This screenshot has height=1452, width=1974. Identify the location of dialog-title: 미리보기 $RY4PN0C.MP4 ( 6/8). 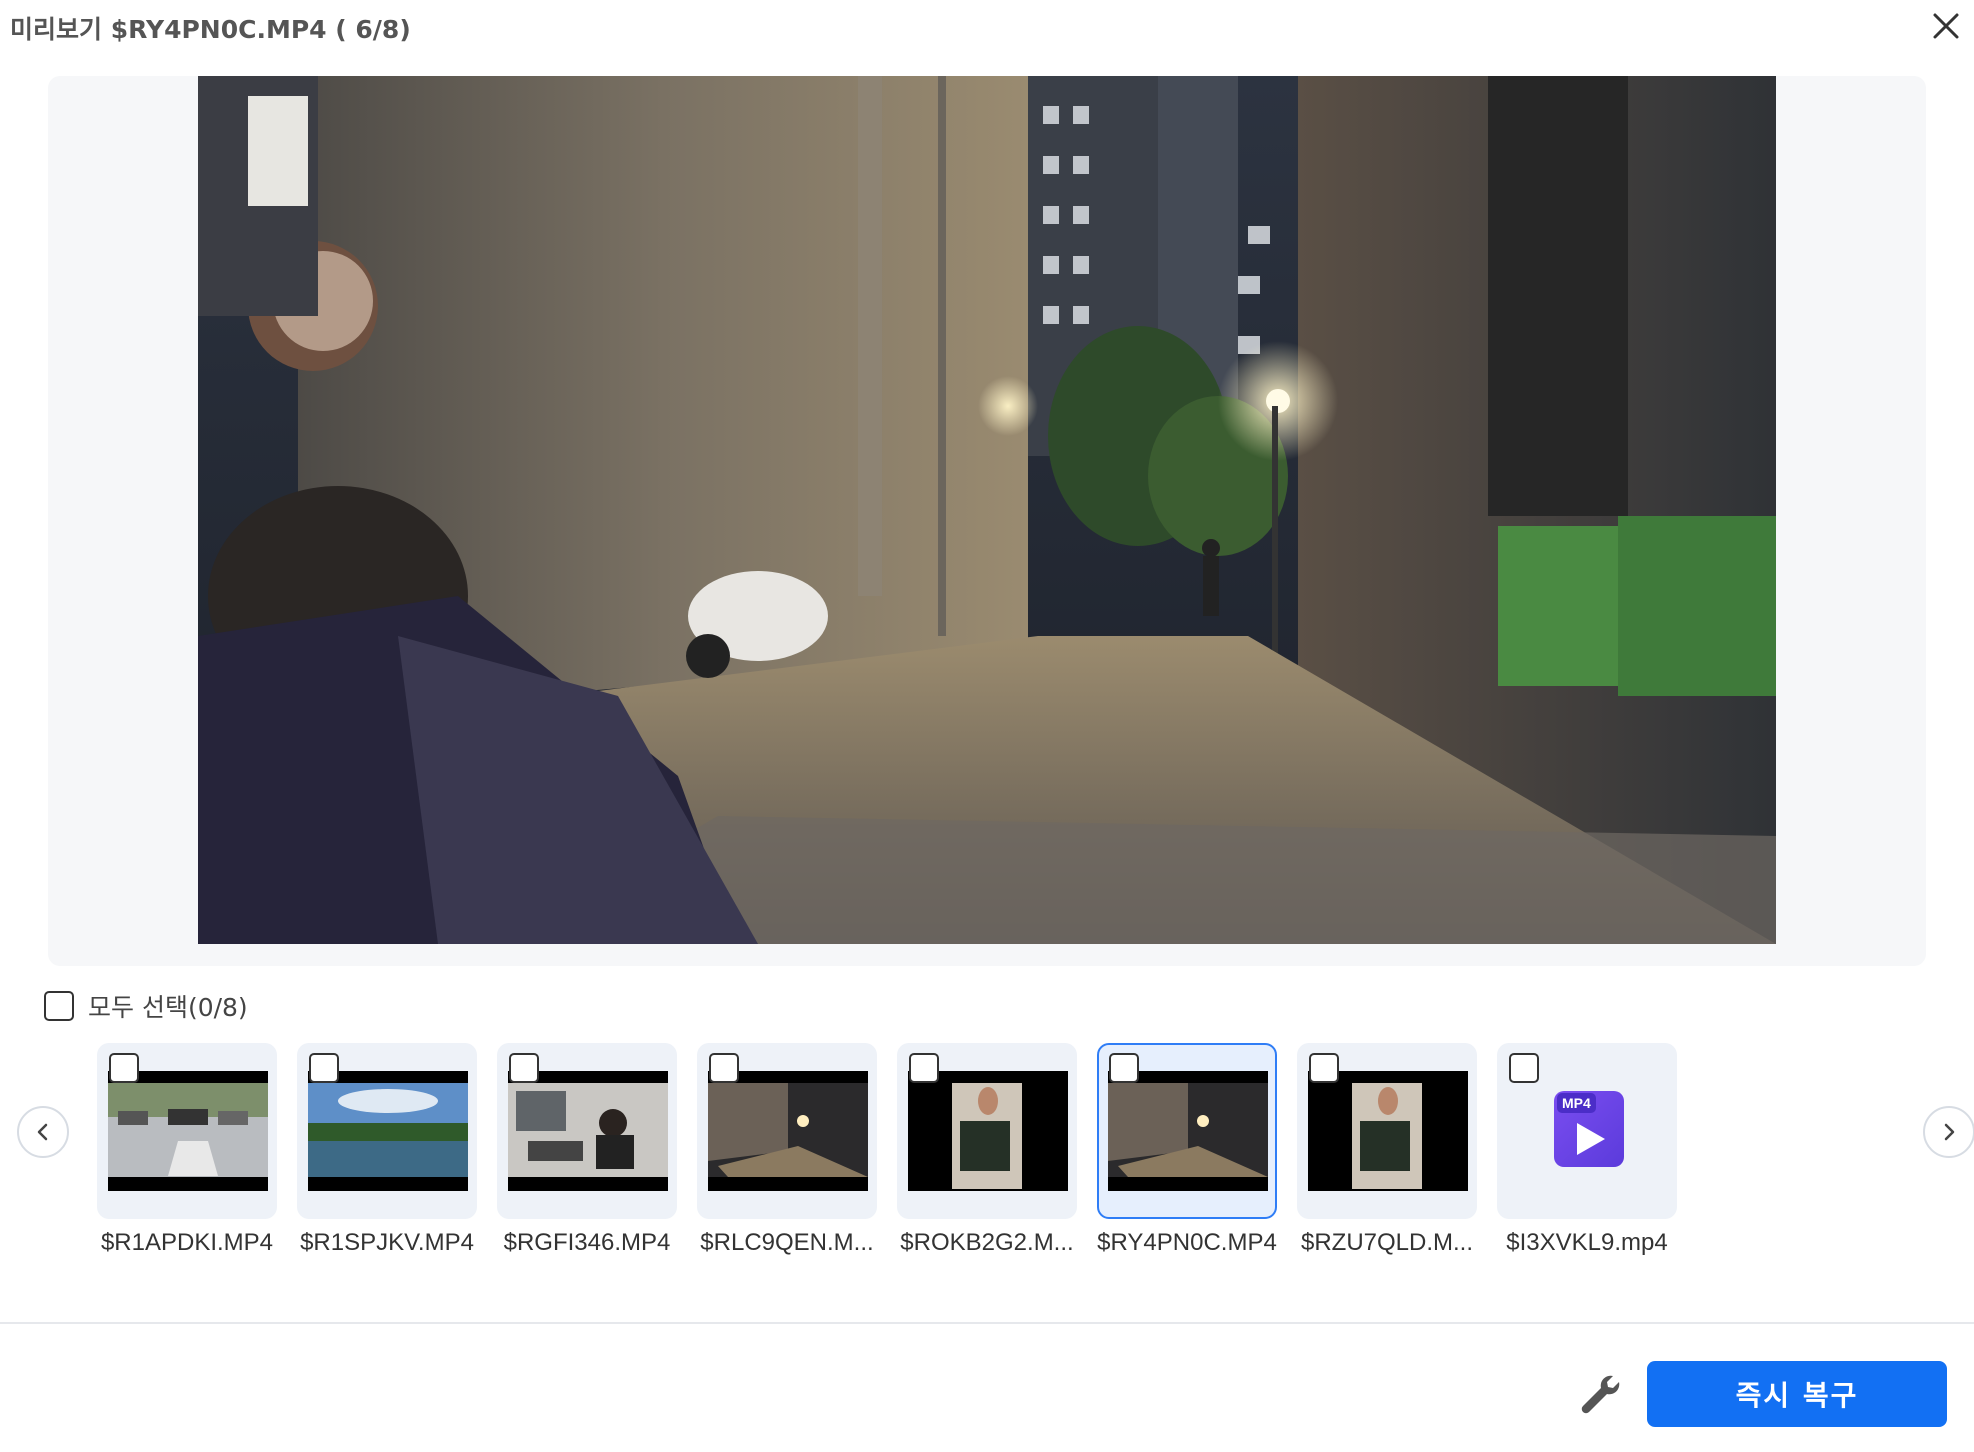
(210, 29).